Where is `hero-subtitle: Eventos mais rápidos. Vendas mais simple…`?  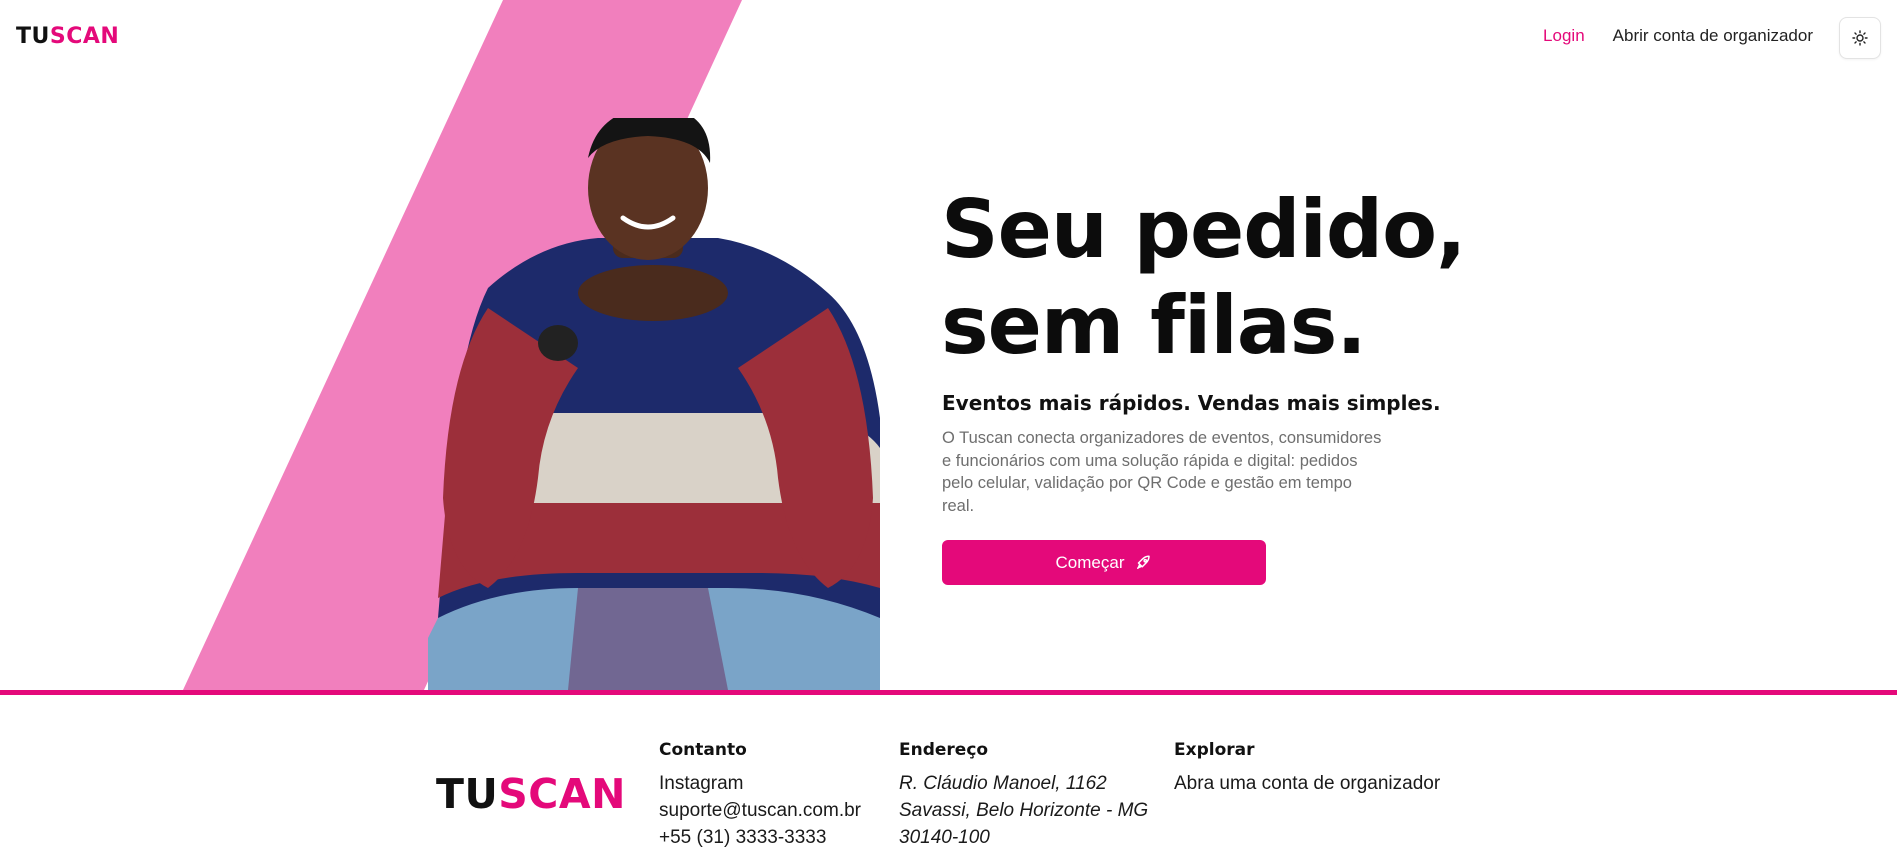
hero-subtitle: Eventos mais rápidos. Vendas mais simple… is located at coordinates (1191, 403).